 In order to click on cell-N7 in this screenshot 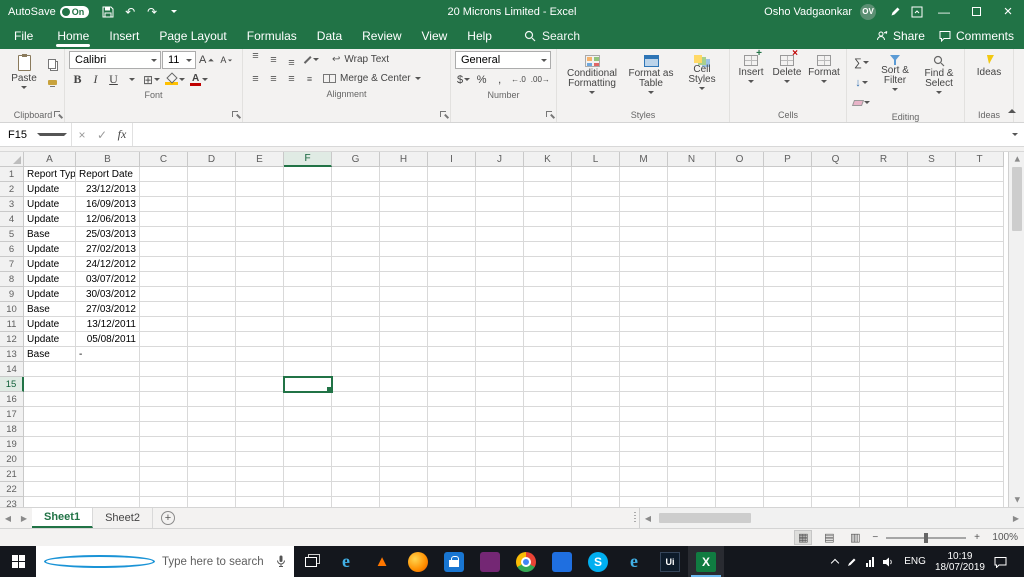, I will do `click(692, 264)`.